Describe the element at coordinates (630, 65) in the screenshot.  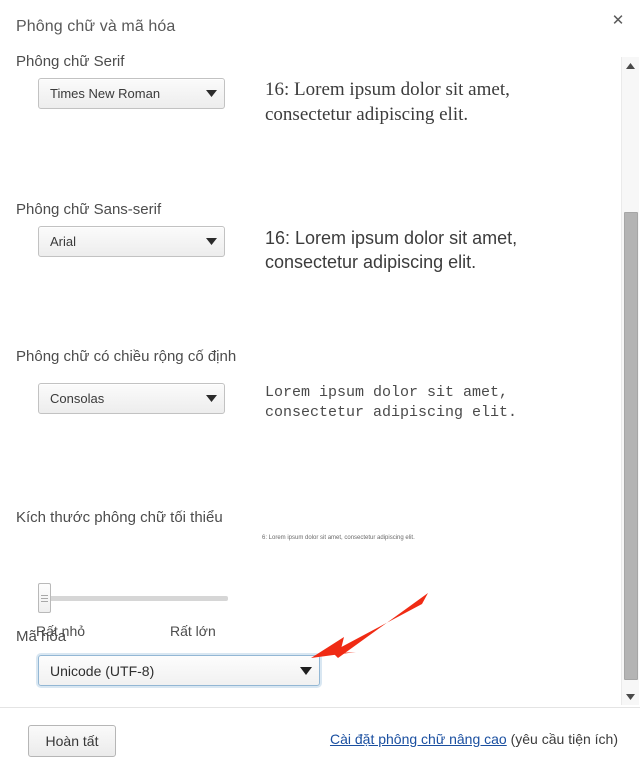
I see `triangle-up-icon` at that location.